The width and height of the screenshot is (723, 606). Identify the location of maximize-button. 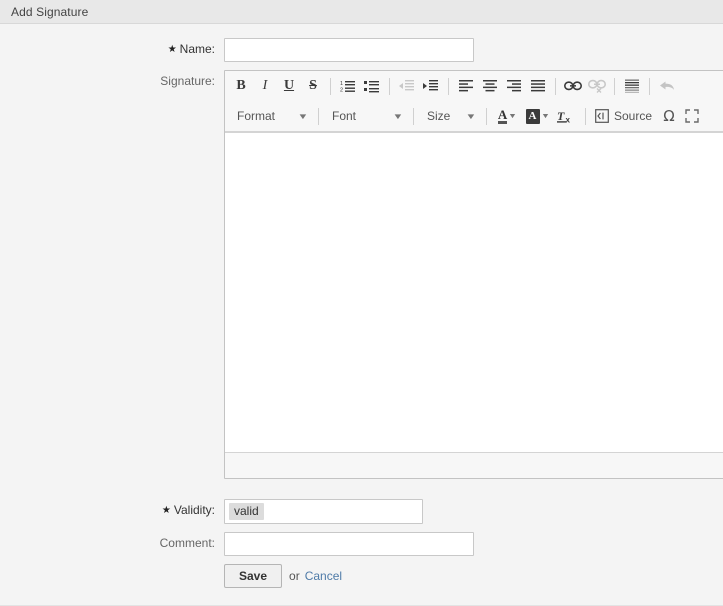
(692, 116).